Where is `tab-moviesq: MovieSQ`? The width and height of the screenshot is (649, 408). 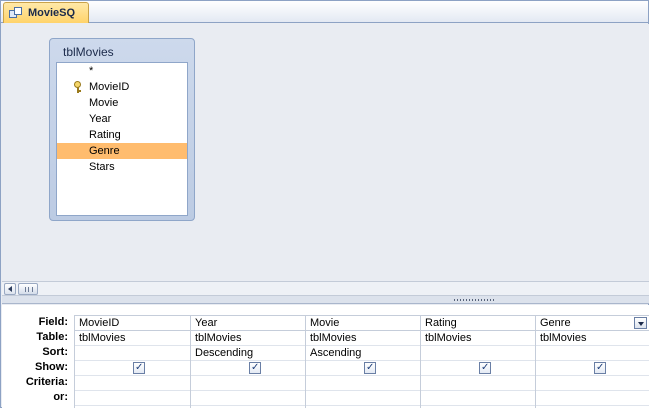
tab-moviesq: MovieSQ is located at coordinates (46, 12).